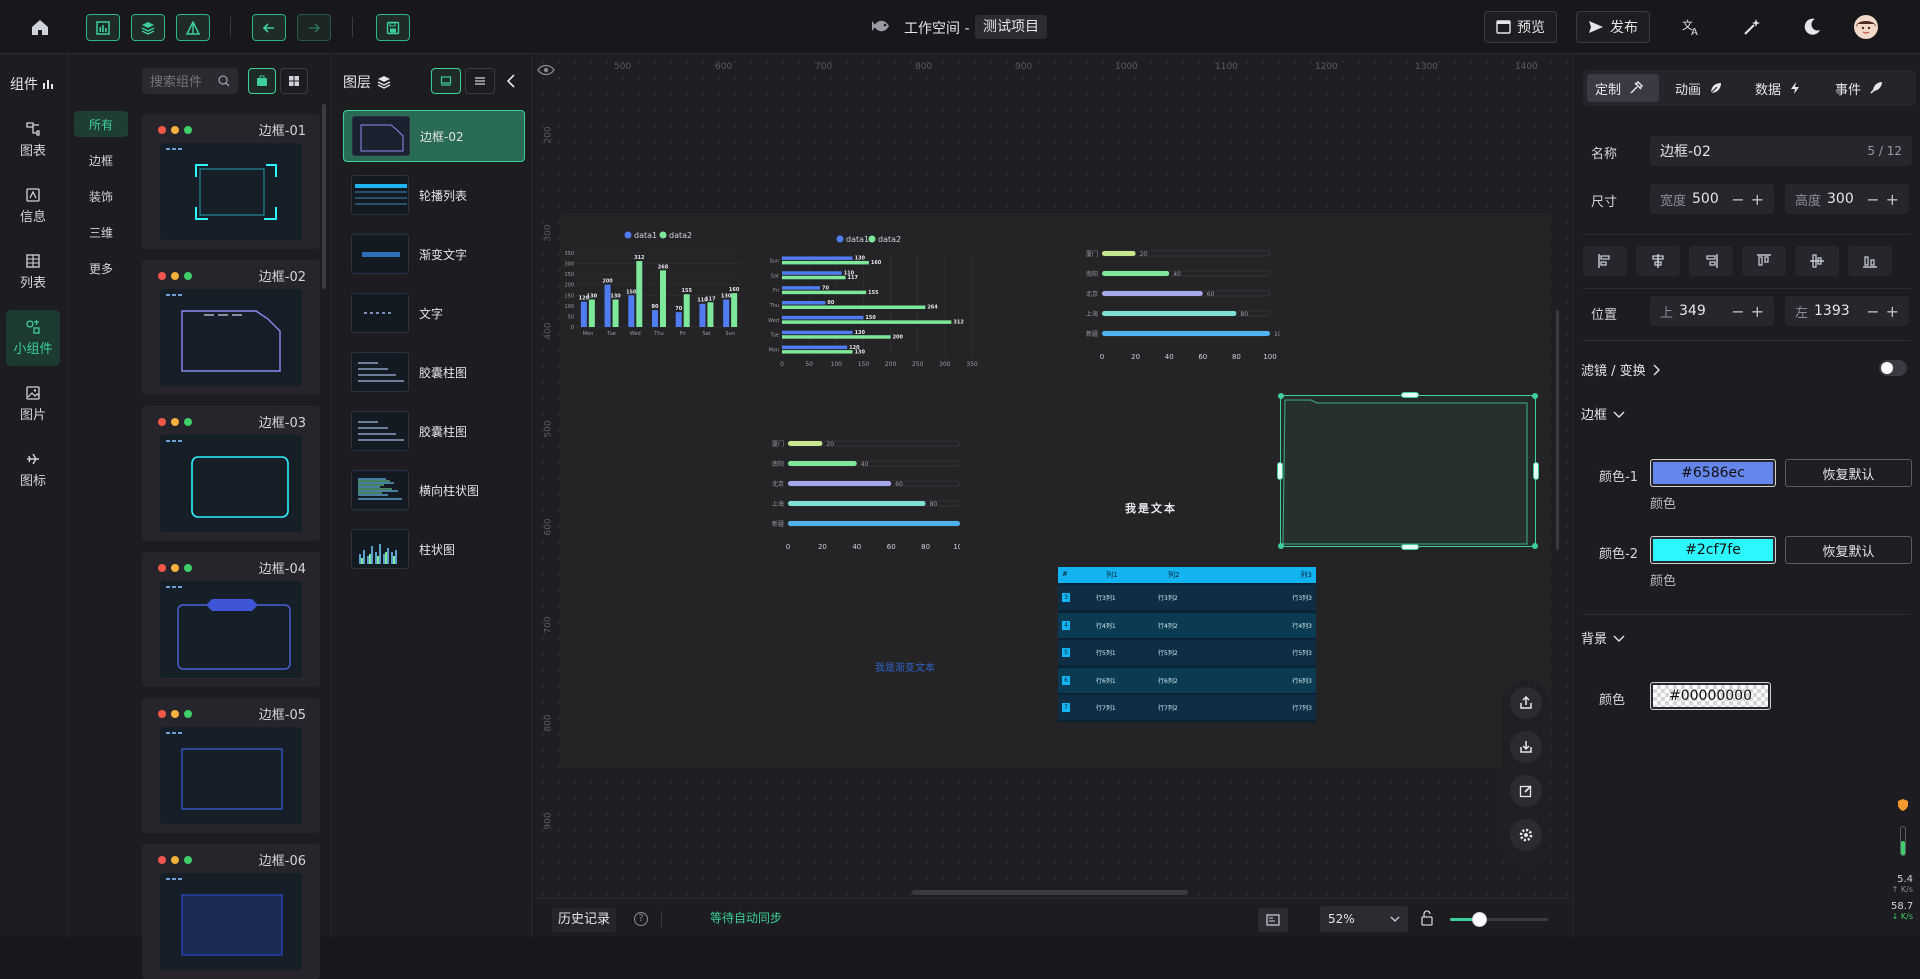 The image size is (1920, 979). What do you see at coordinates (1557, 430) in the screenshot?
I see `canvas-vertical-scrollbar` at bounding box center [1557, 430].